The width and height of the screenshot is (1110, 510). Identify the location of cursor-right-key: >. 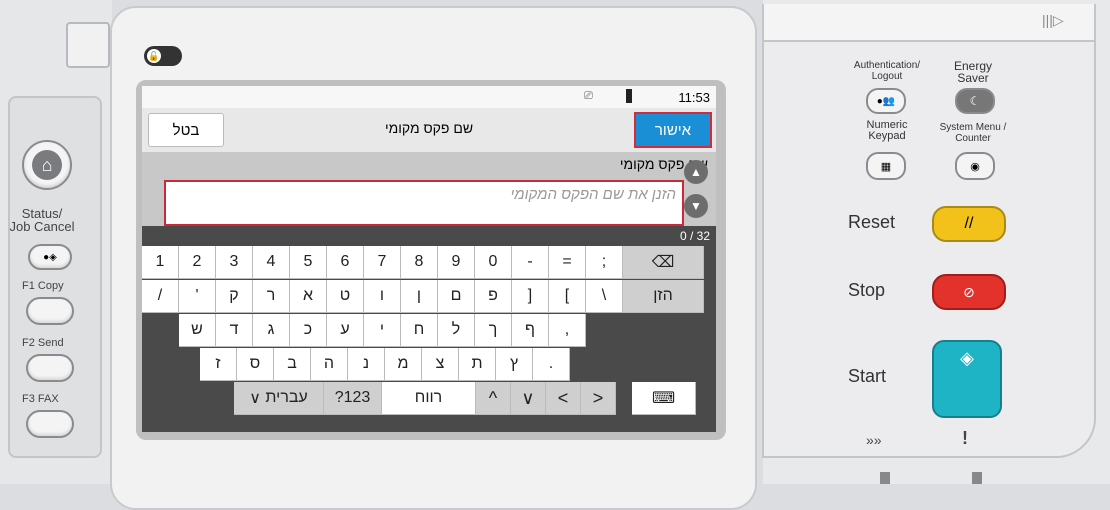
(598, 398).